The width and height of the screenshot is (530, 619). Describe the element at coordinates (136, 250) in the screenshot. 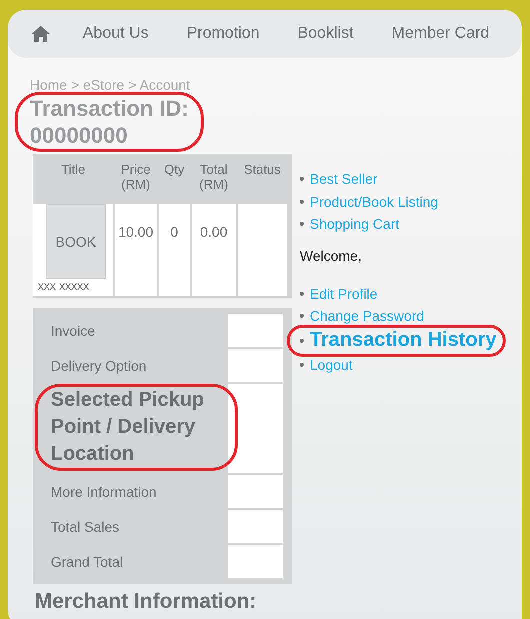

I see `table-cell: 10.00` at that location.